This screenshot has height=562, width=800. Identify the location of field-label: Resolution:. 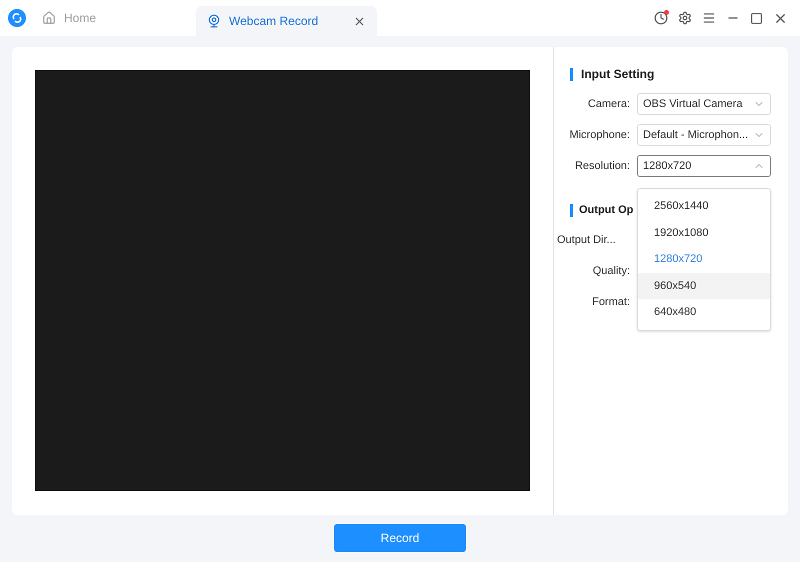
(602, 166).